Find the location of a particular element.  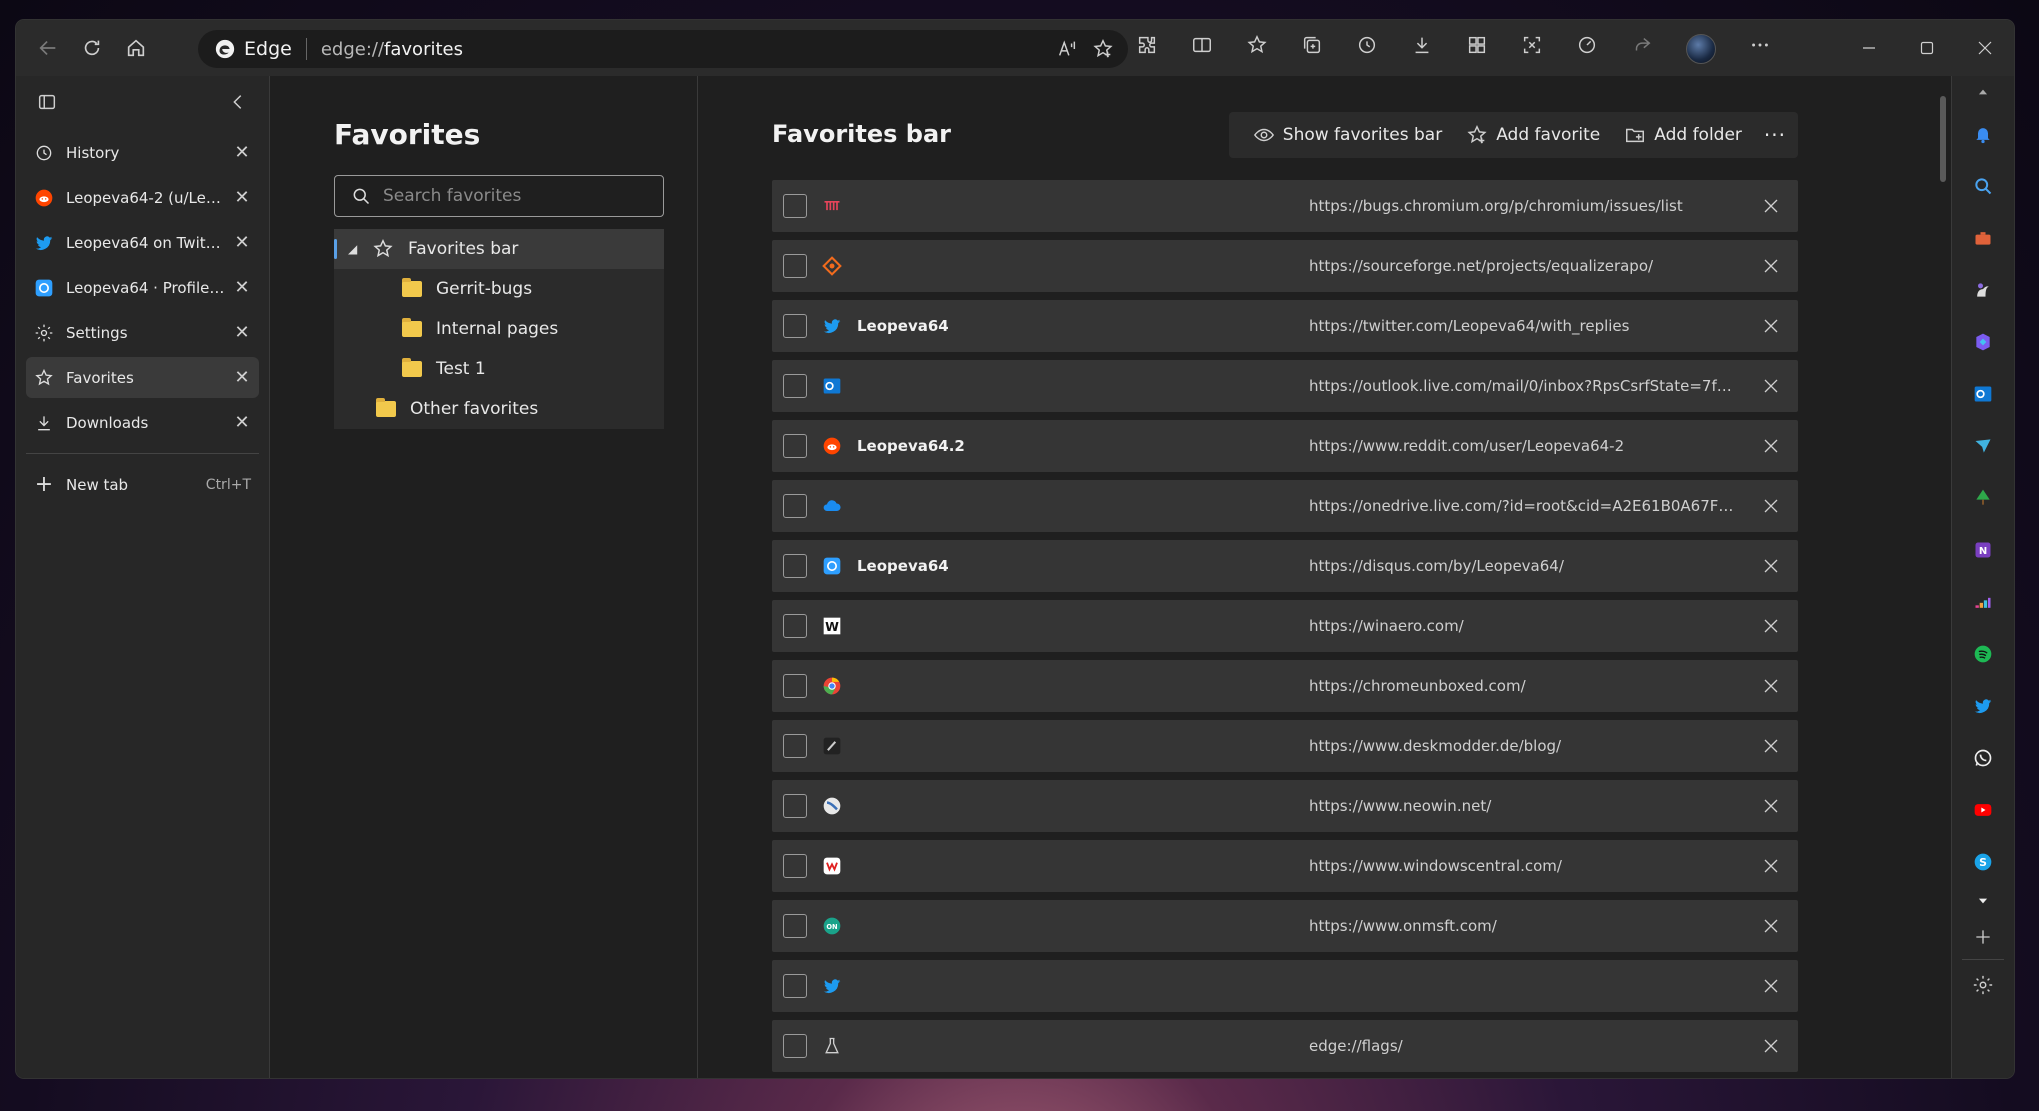

tab-downloads: Downloads ✕ is located at coordinates (142, 422).